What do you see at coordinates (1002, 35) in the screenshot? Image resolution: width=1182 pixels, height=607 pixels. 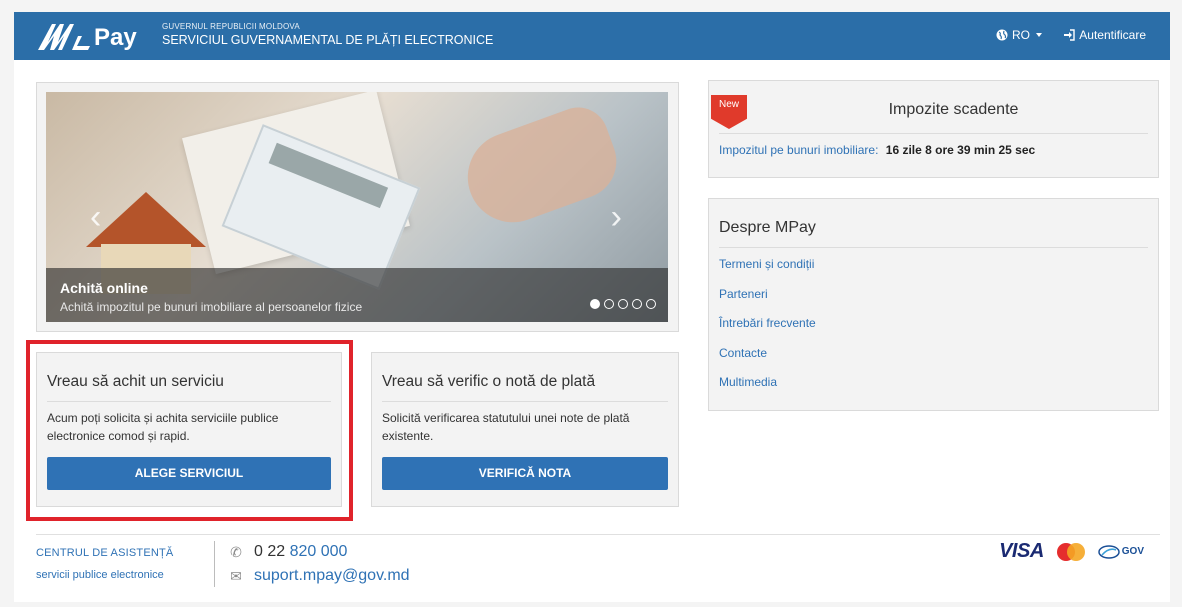 I see `globe-icon` at bounding box center [1002, 35].